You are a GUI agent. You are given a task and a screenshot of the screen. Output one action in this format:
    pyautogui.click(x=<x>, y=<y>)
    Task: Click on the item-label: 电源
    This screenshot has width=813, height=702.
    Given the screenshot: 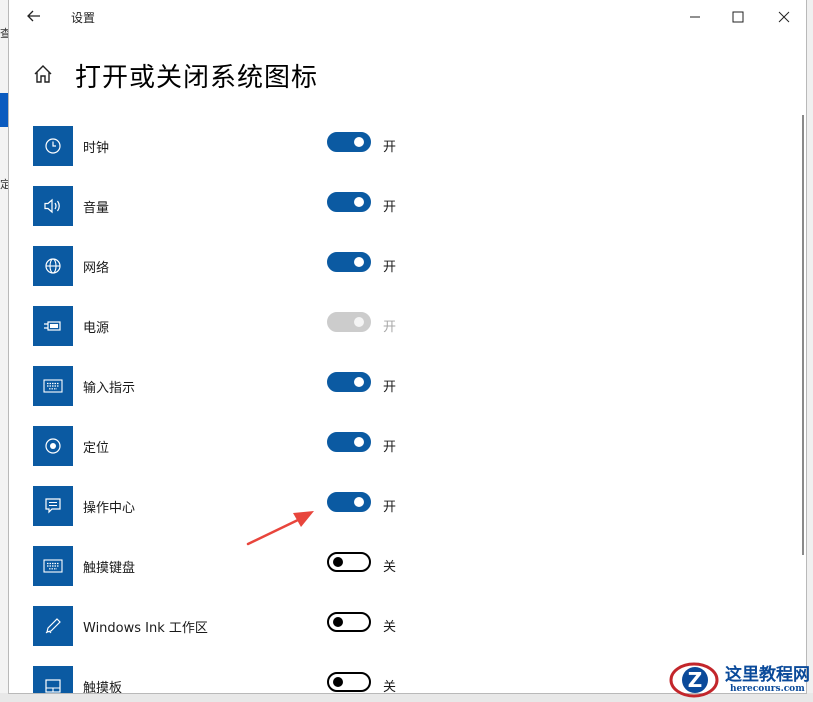 What is the action you would take?
    pyautogui.click(x=96, y=328)
    